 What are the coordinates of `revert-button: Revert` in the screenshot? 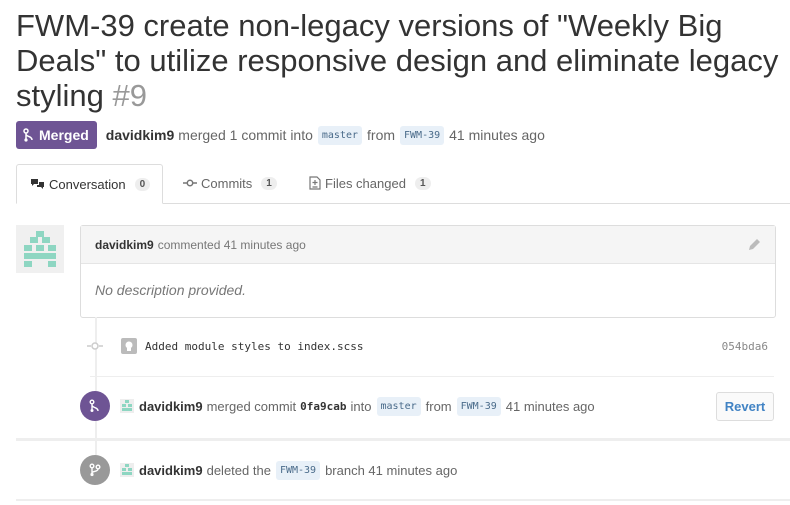 It's located at (745, 406).